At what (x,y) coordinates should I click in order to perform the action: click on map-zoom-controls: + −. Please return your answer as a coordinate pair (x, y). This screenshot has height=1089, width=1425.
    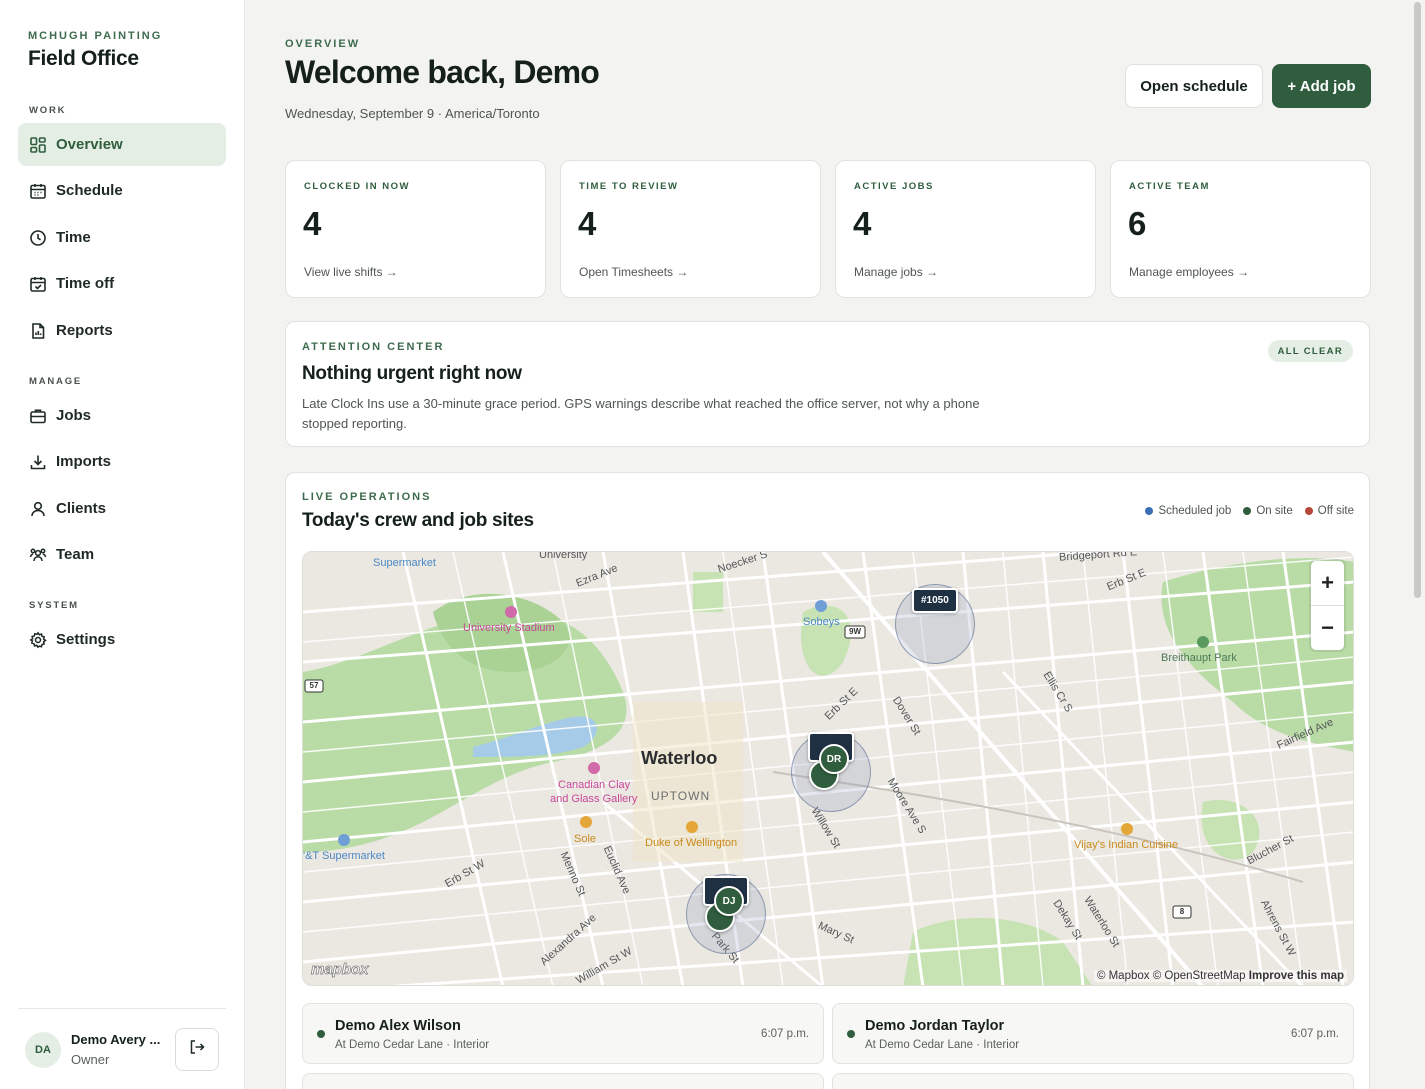
    Looking at the image, I should click on (1327, 605).